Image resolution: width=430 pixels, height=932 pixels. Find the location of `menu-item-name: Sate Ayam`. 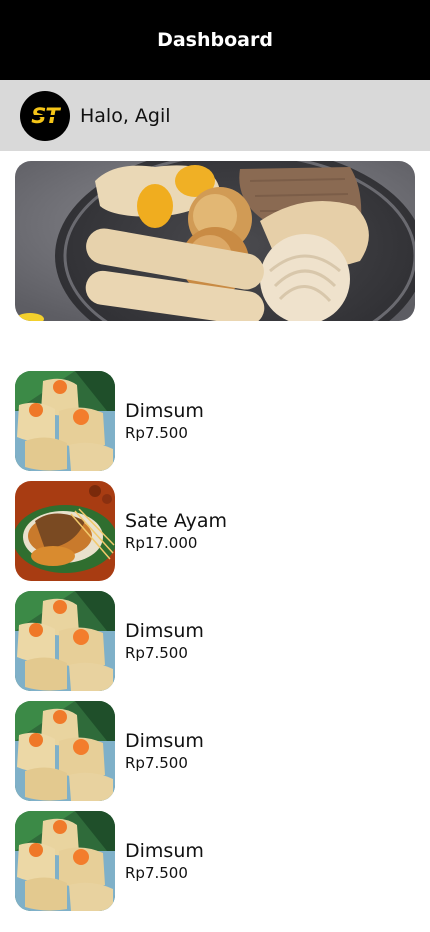

menu-item-name: Sate Ayam is located at coordinates (176, 521).